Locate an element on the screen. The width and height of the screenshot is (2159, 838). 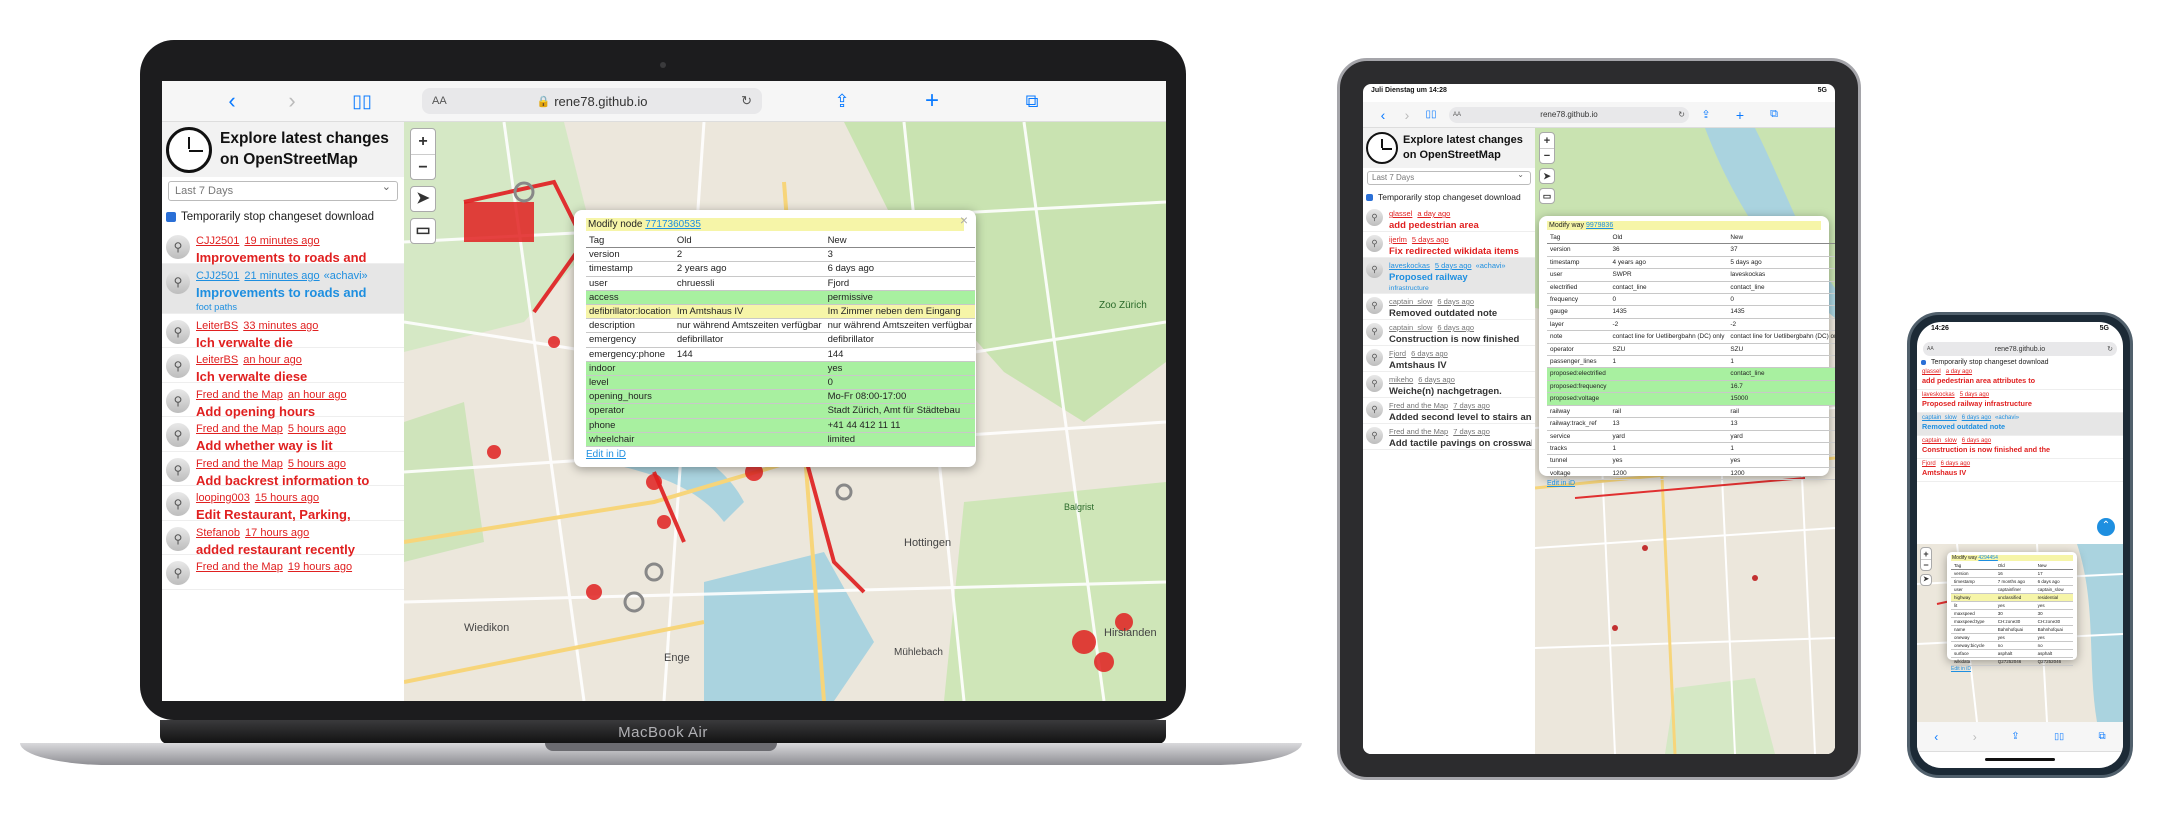
changeset-time-link: 7 days ago is located at coordinates (1471, 405).